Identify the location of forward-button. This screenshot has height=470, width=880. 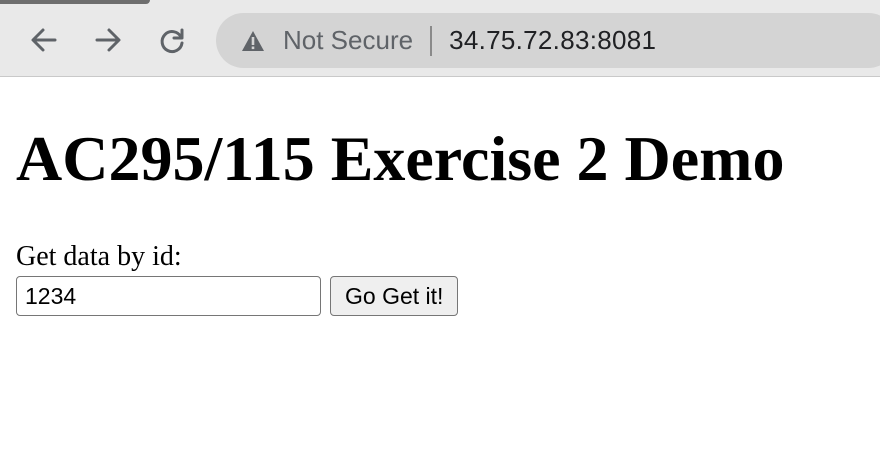
(108, 40).